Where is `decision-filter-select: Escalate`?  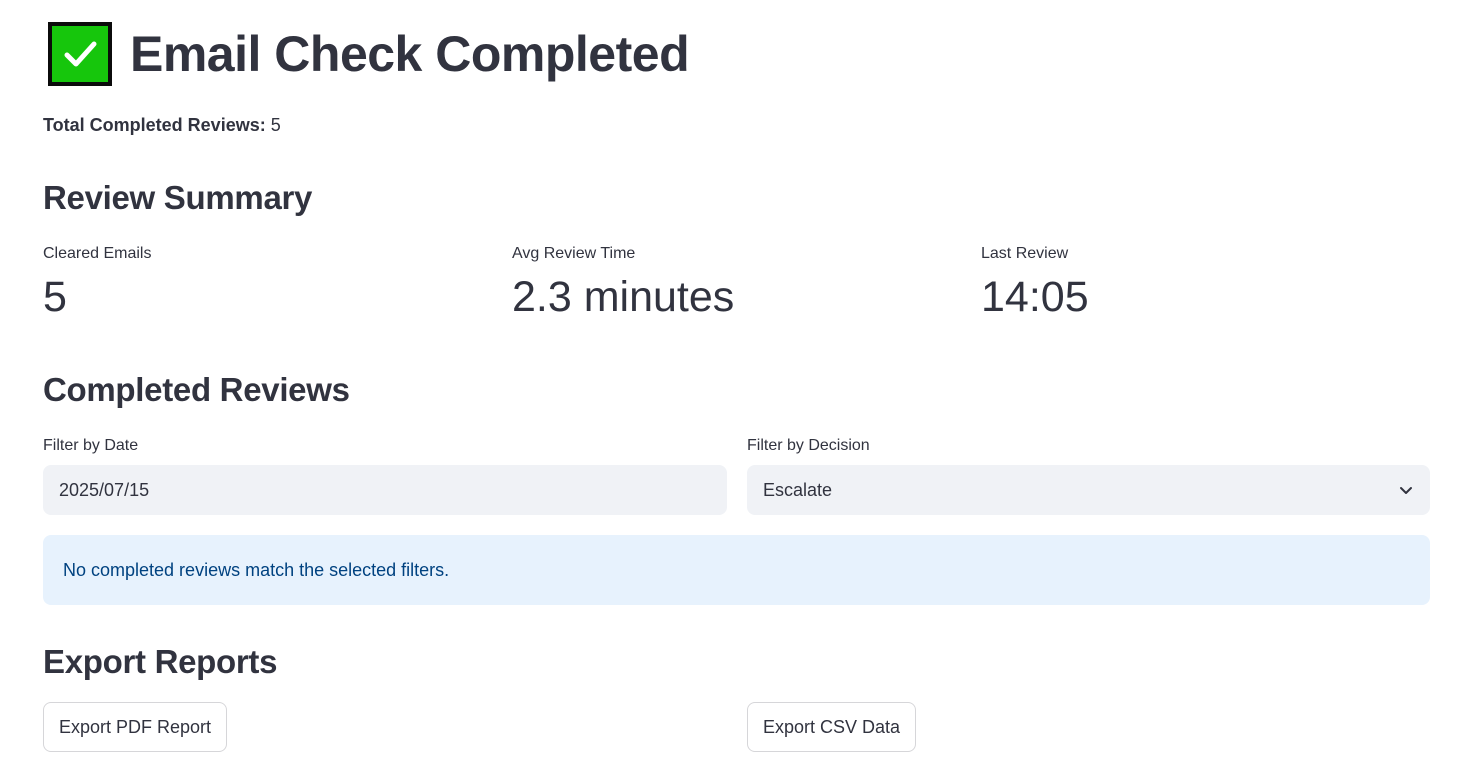 decision-filter-select: Escalate is located at coordinates (1088, 490).